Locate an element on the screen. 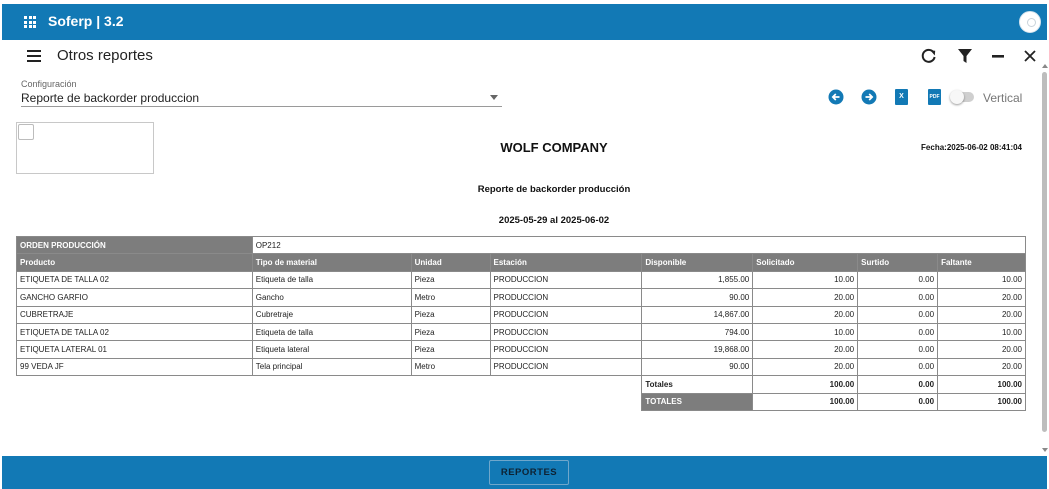 Image resolution: width=1049 pixels, height=489 pixels. user-avatar is located at coordinates (1030, 22).